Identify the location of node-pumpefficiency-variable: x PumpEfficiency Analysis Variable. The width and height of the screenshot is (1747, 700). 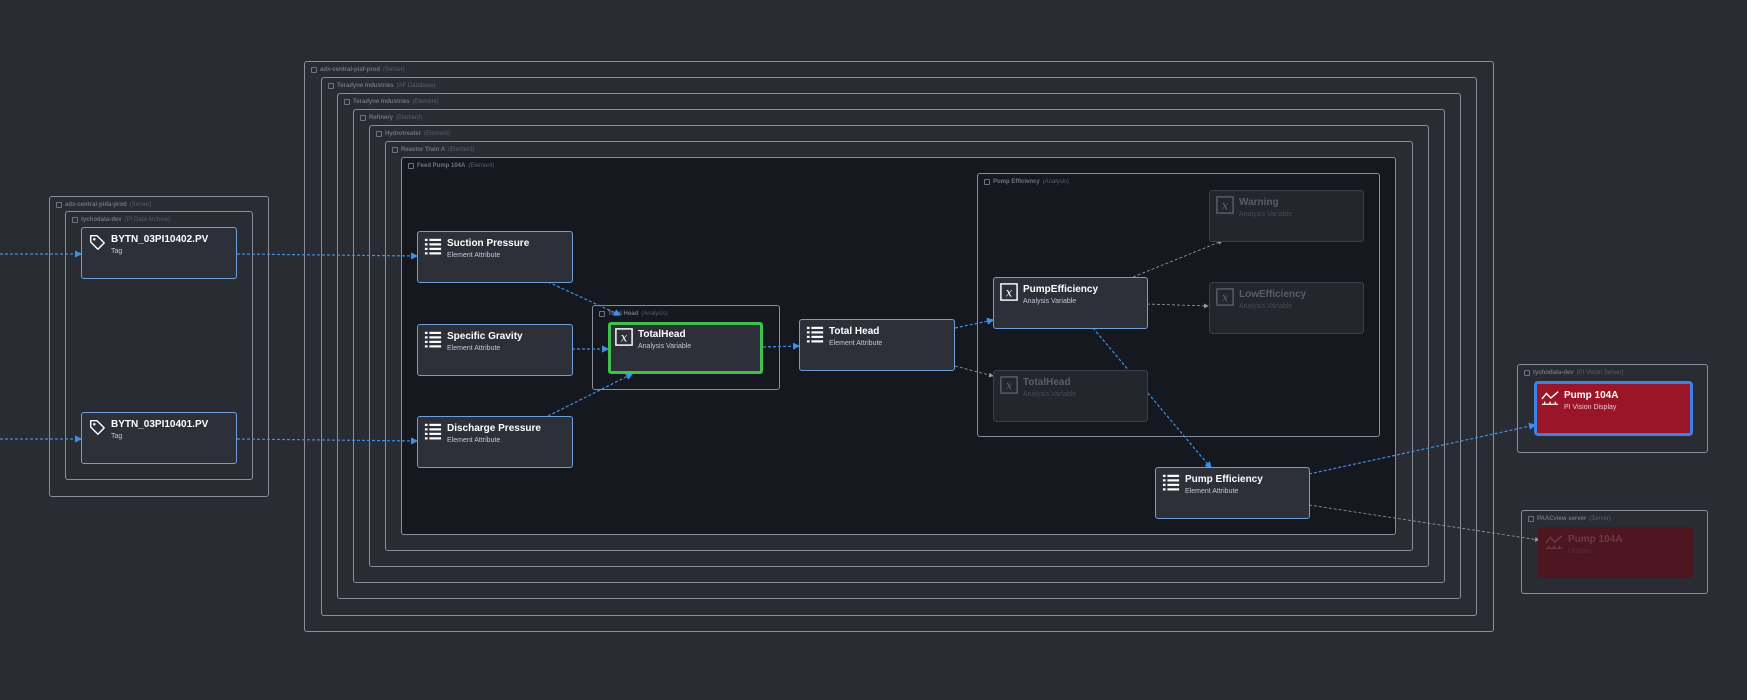
(1070, 303).